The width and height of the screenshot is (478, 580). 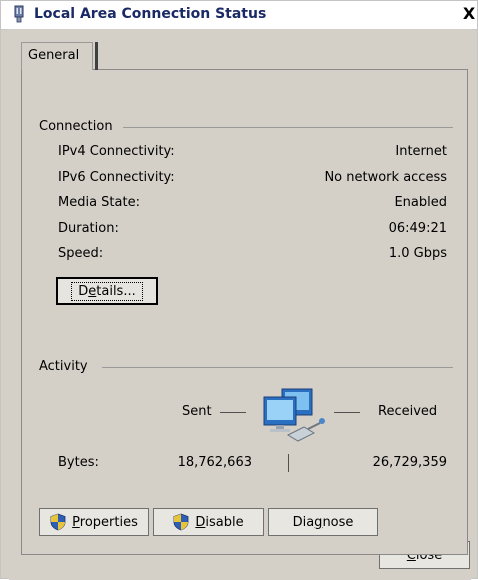 I want to click on details-label-a: D, so click(x=83, y=291).